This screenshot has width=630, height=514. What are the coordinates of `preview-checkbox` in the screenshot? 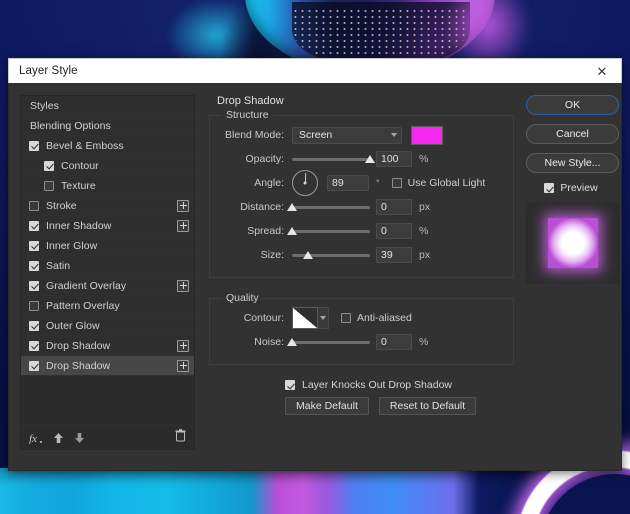 It's located at (549, 188).